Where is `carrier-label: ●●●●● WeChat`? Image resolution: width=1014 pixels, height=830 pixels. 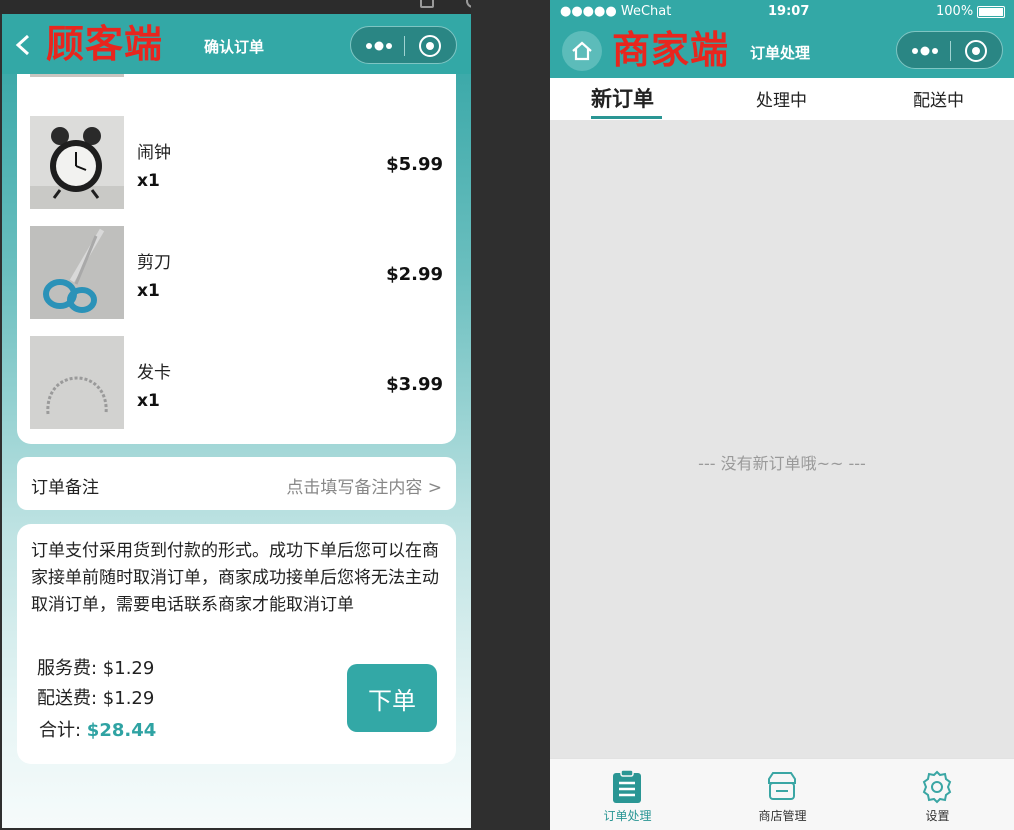 carrier-label: ●●●●● WeChat is located at coordinates (616, 11).